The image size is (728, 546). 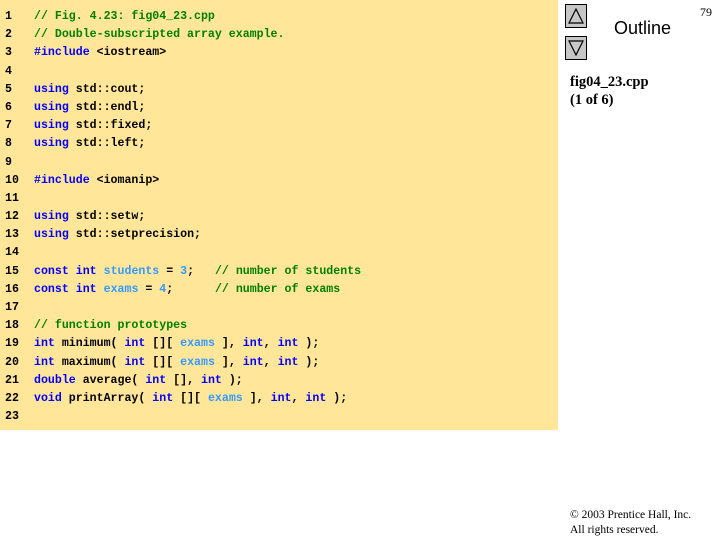 I want to click on line-number: 20, so click(x=12, y=362).